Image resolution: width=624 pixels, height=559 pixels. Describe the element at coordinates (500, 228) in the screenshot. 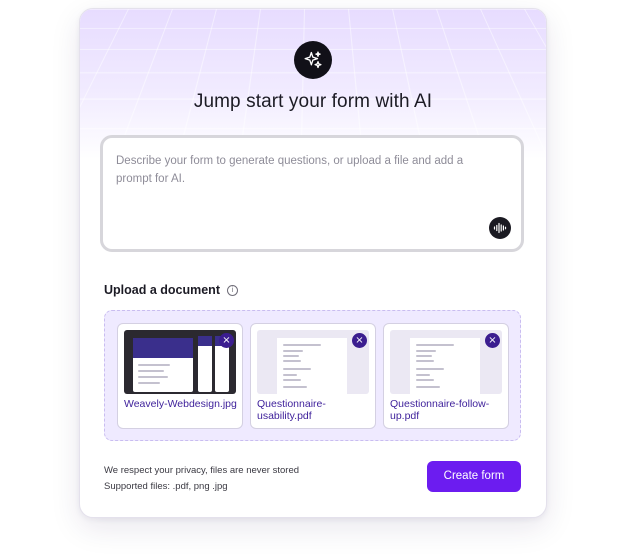

I see `soundwave-icon` at that location.